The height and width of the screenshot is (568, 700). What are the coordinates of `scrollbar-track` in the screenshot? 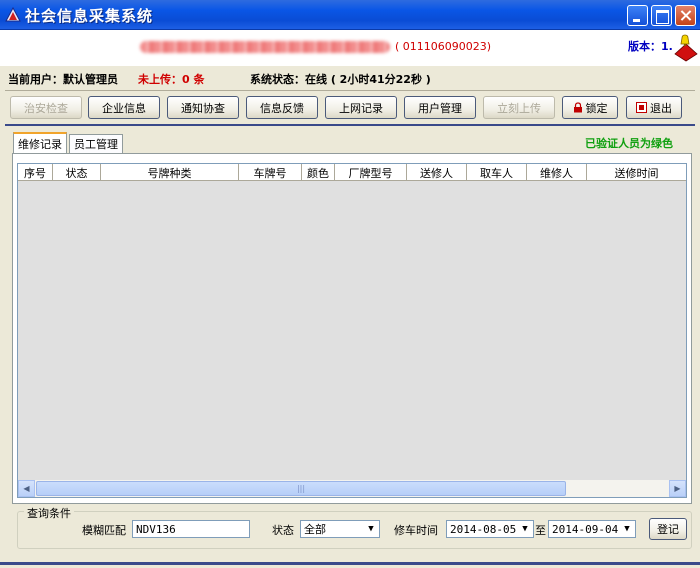 It's located at (617, 488).